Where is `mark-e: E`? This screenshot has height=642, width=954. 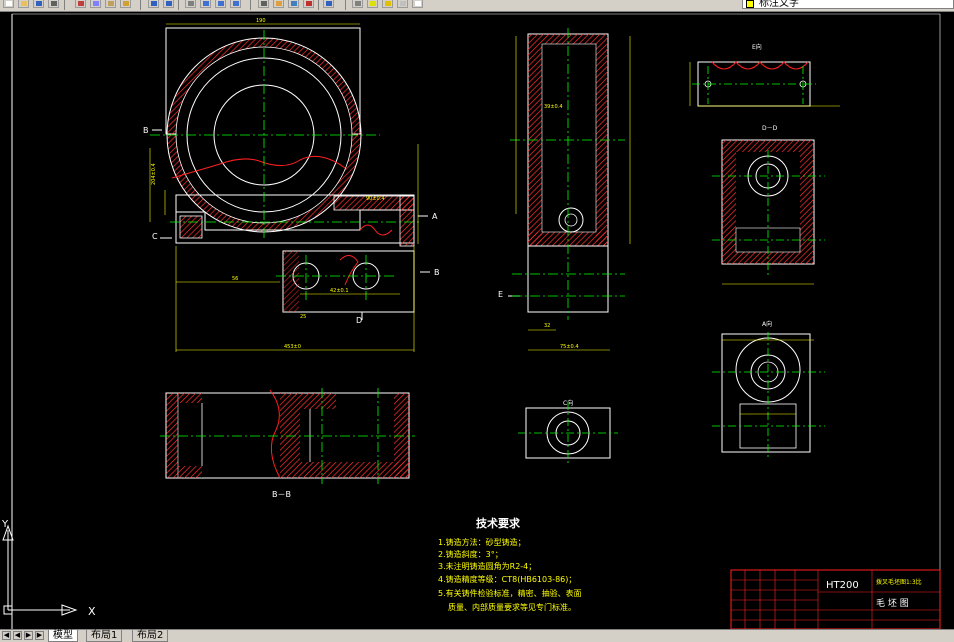
mark-e: E is located at coordinates (500, 294).